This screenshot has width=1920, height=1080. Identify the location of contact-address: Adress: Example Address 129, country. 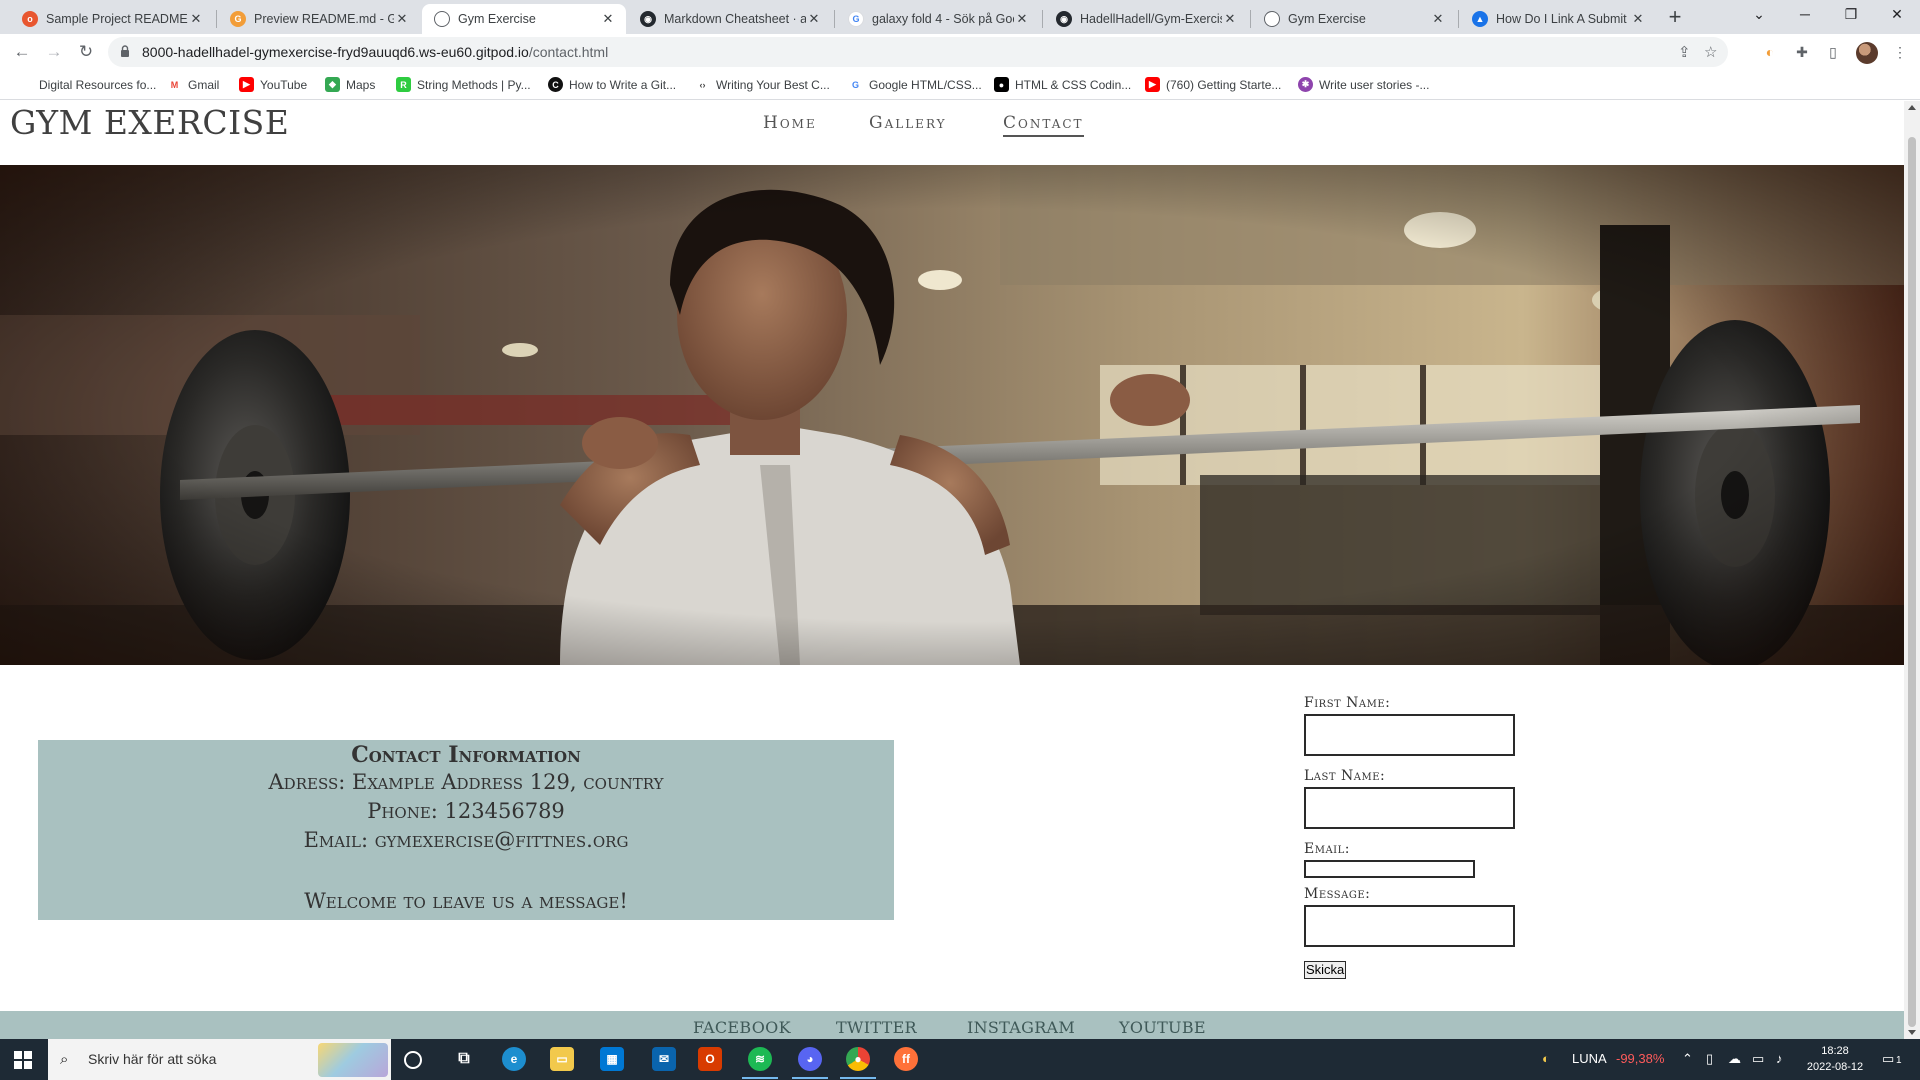
(466, 782).